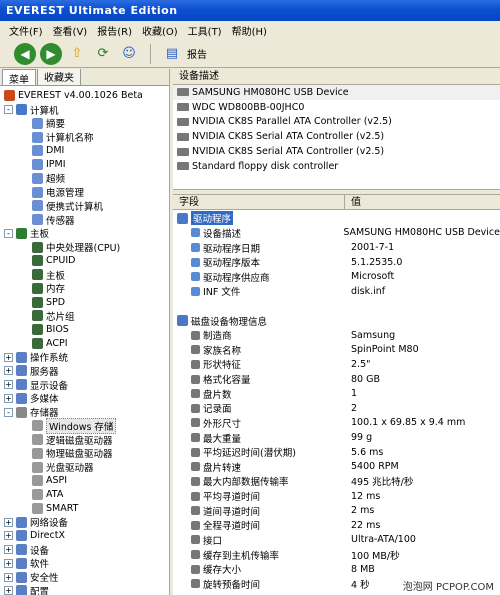  I want to click on tree-storage-child: Windows 存储, so click(74, 425).